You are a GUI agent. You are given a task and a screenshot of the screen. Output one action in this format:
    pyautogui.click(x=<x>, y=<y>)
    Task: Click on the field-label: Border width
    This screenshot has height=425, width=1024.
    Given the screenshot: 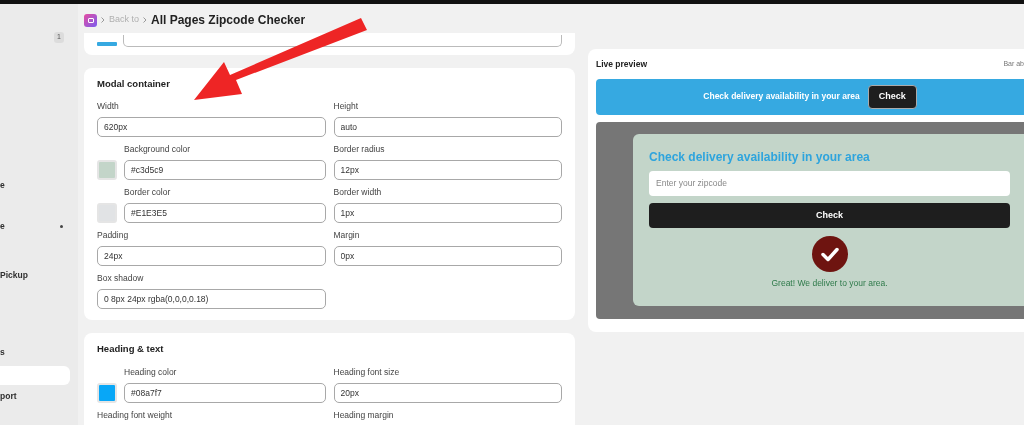 What is the action you would take?
    pyautogui.click(x=358, y=192)
    